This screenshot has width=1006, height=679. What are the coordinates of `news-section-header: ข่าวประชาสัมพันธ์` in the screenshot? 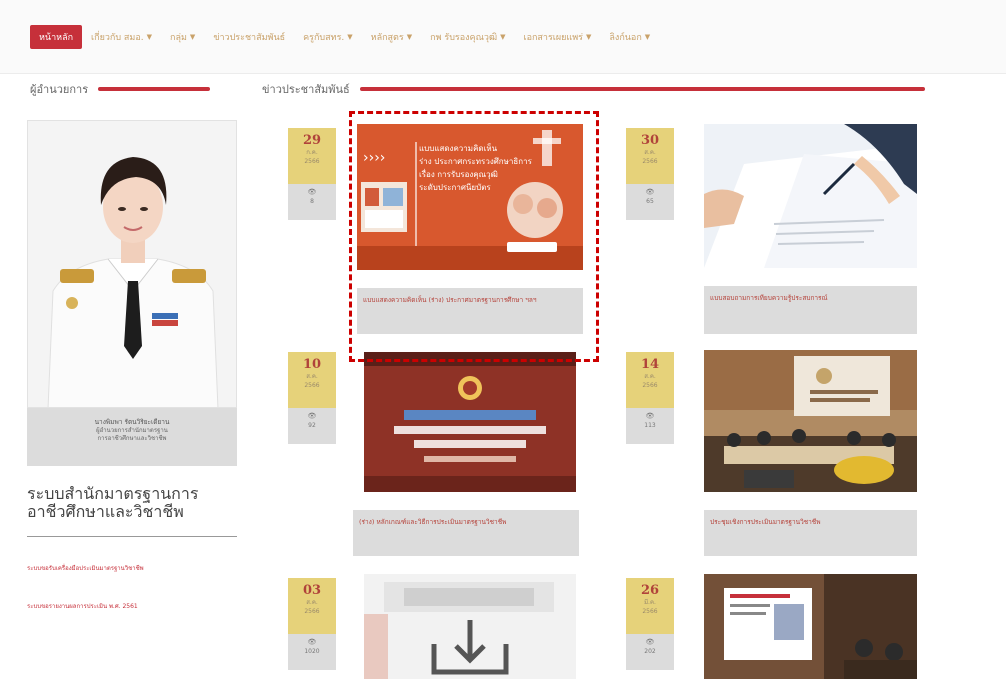 It's located at (593, 89).